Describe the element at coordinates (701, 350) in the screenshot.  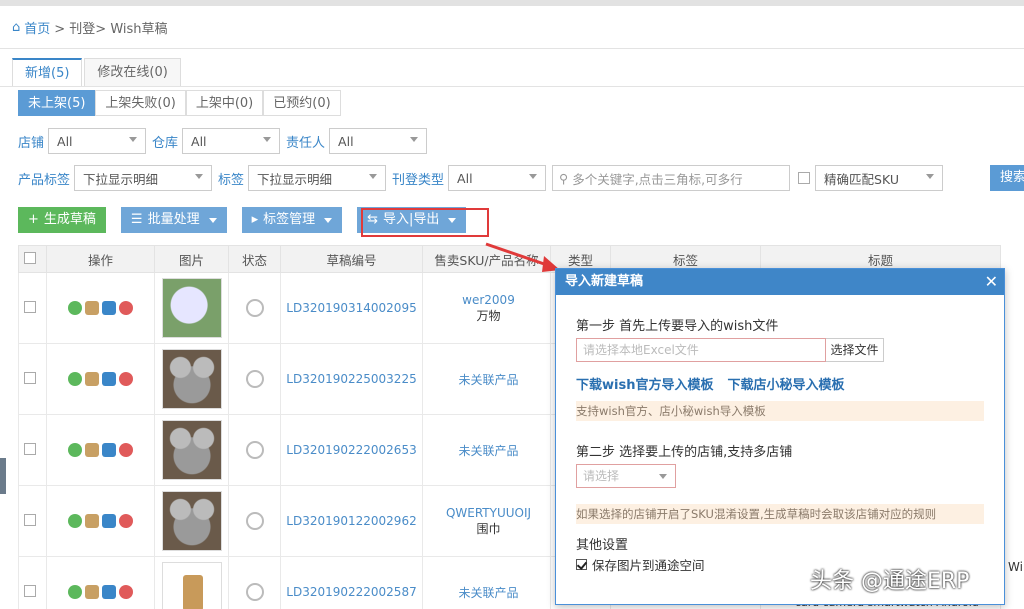
I see `file-input: 请选择本地Excel文件` at that location.